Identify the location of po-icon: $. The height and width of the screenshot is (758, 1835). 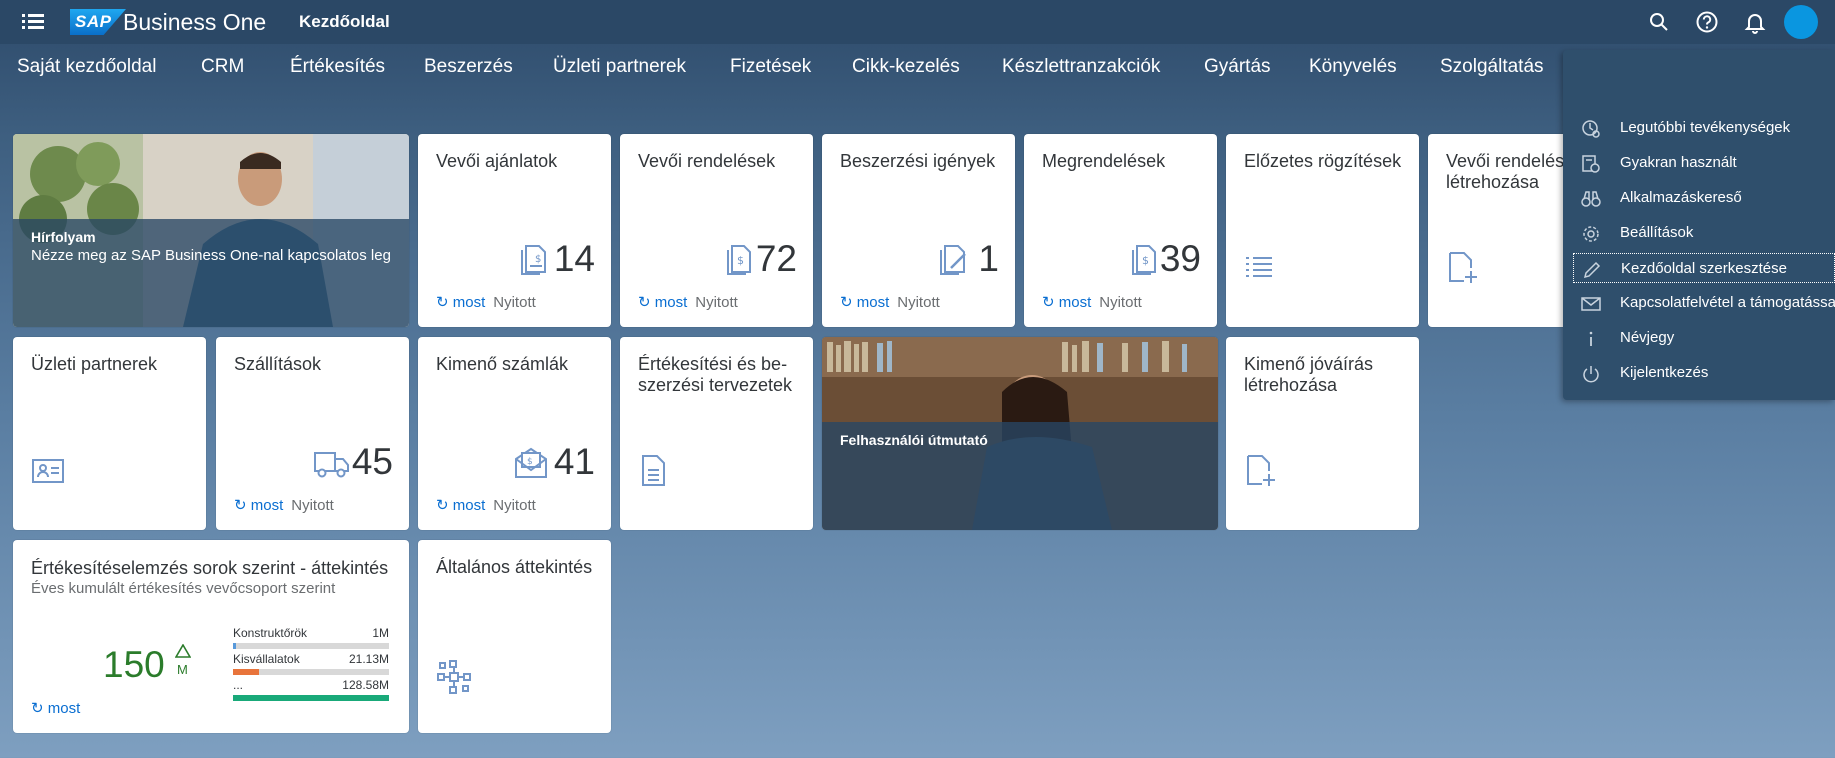
(1144, 259).